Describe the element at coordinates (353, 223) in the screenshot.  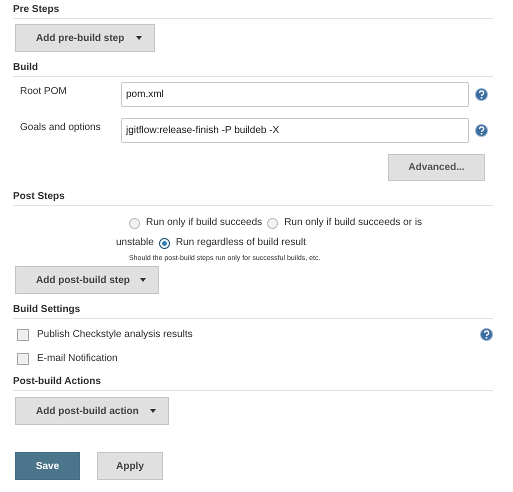
I see `radio-label: Run only if build succeeds or is` at that location.